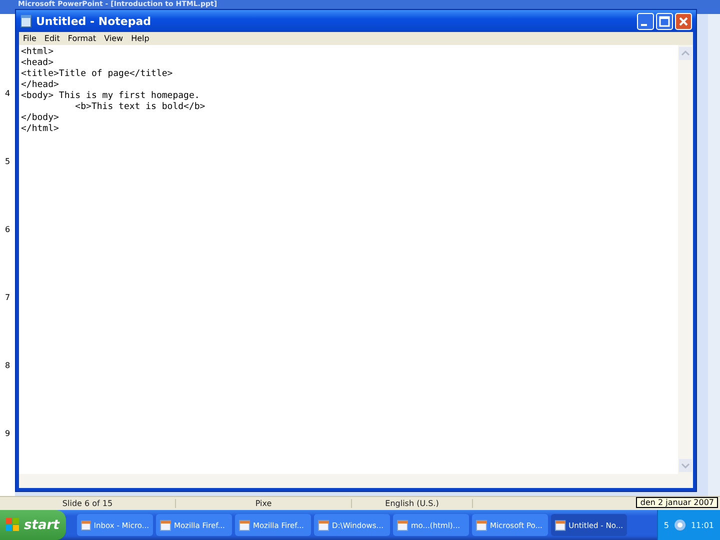 This screenshot has height=540, width=720. Describe the element at coordinates (29, 38) in the screenshot. I see `menu-item: File` at that location.